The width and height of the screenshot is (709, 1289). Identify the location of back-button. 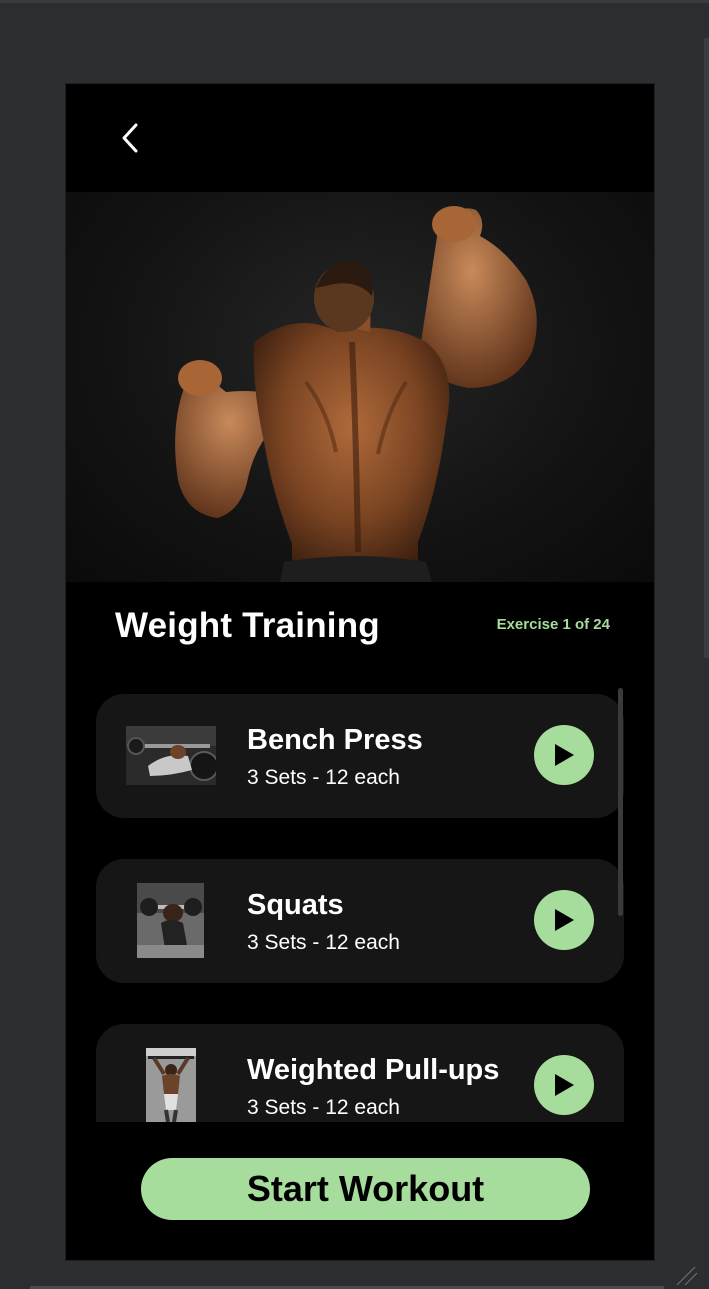
(130, 138).